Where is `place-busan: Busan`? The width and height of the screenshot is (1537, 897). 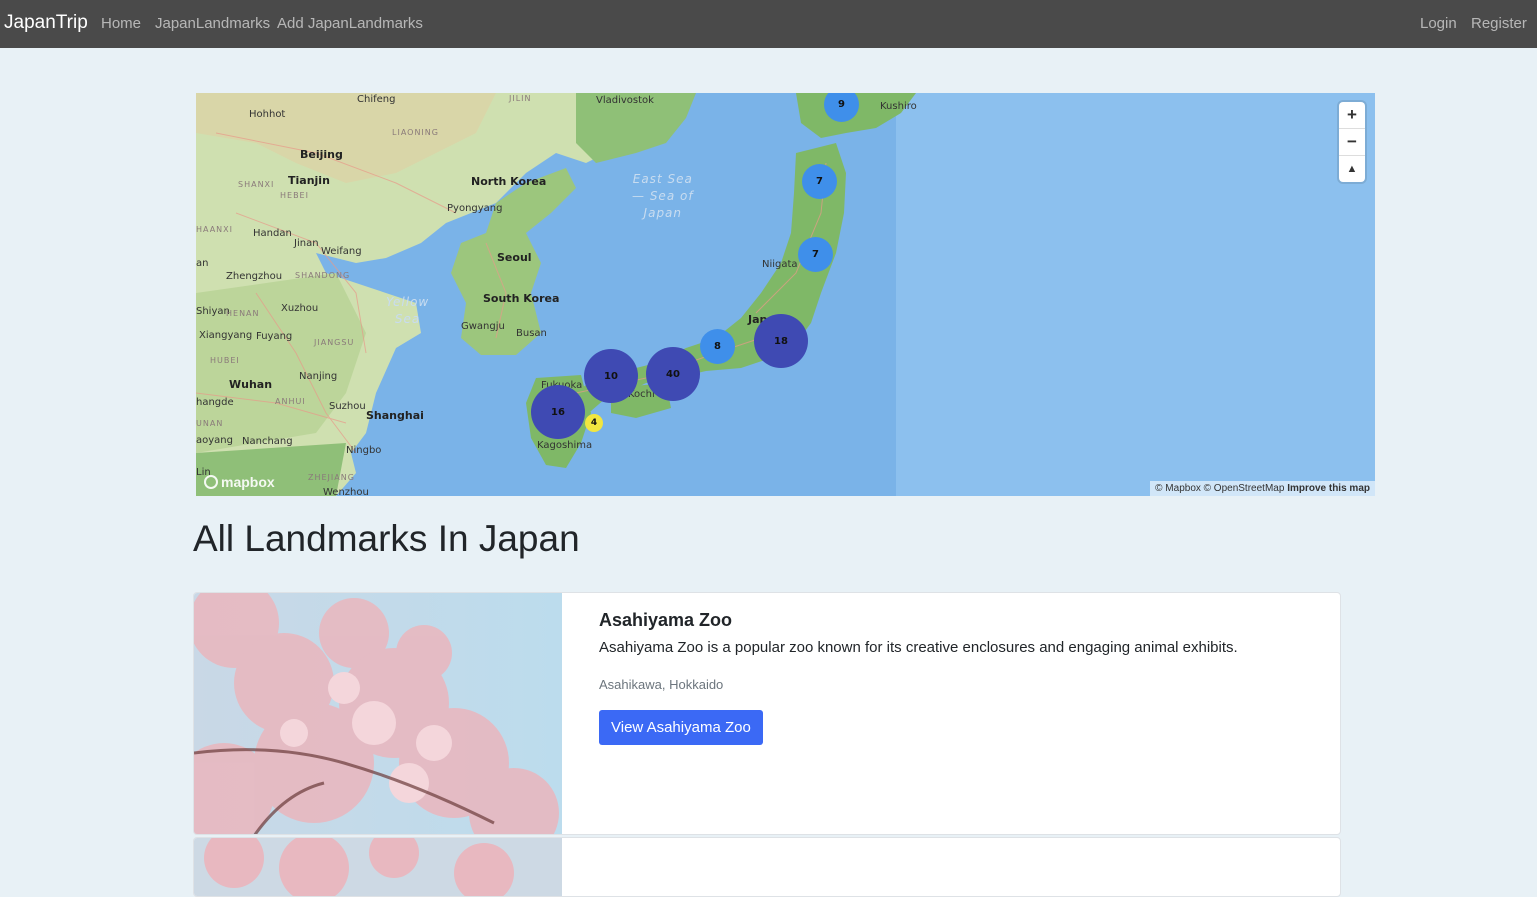 place-busan: Busan is located at coordinates (531, 333).